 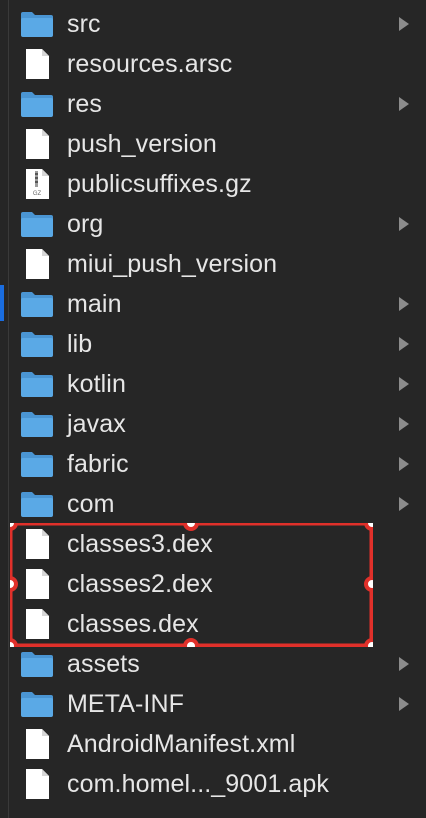 What do you see at coordinates (213, 664) in the screenshot?
I see `folder-row: assets` at bounding box center [213, 664].